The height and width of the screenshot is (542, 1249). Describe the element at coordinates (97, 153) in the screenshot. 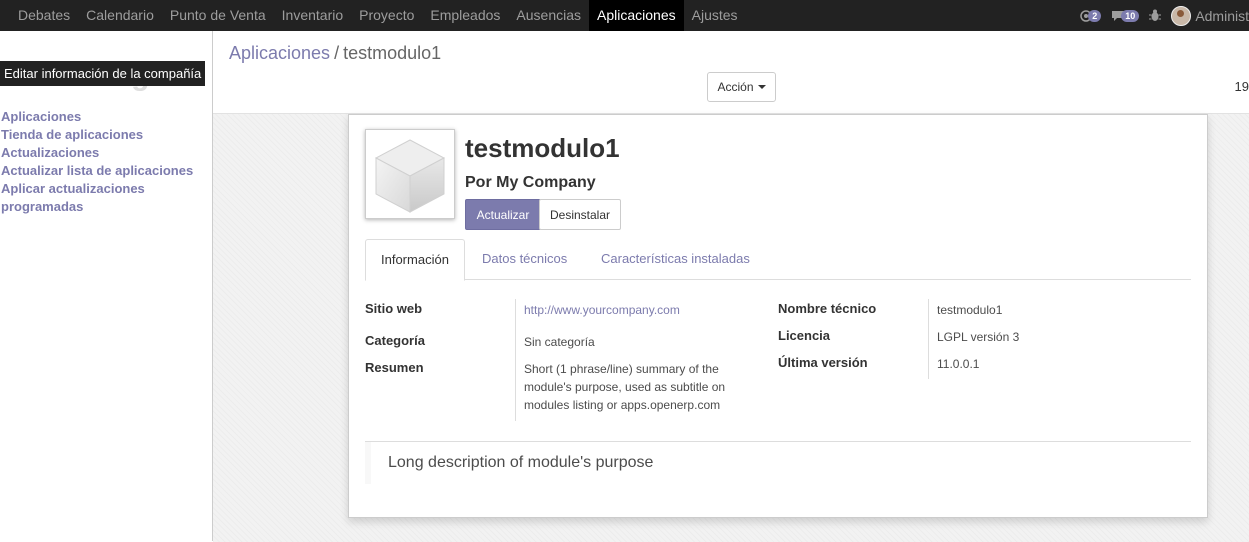

I see `sidebar-item-actualizaciones: Actualizaciones` at that location.